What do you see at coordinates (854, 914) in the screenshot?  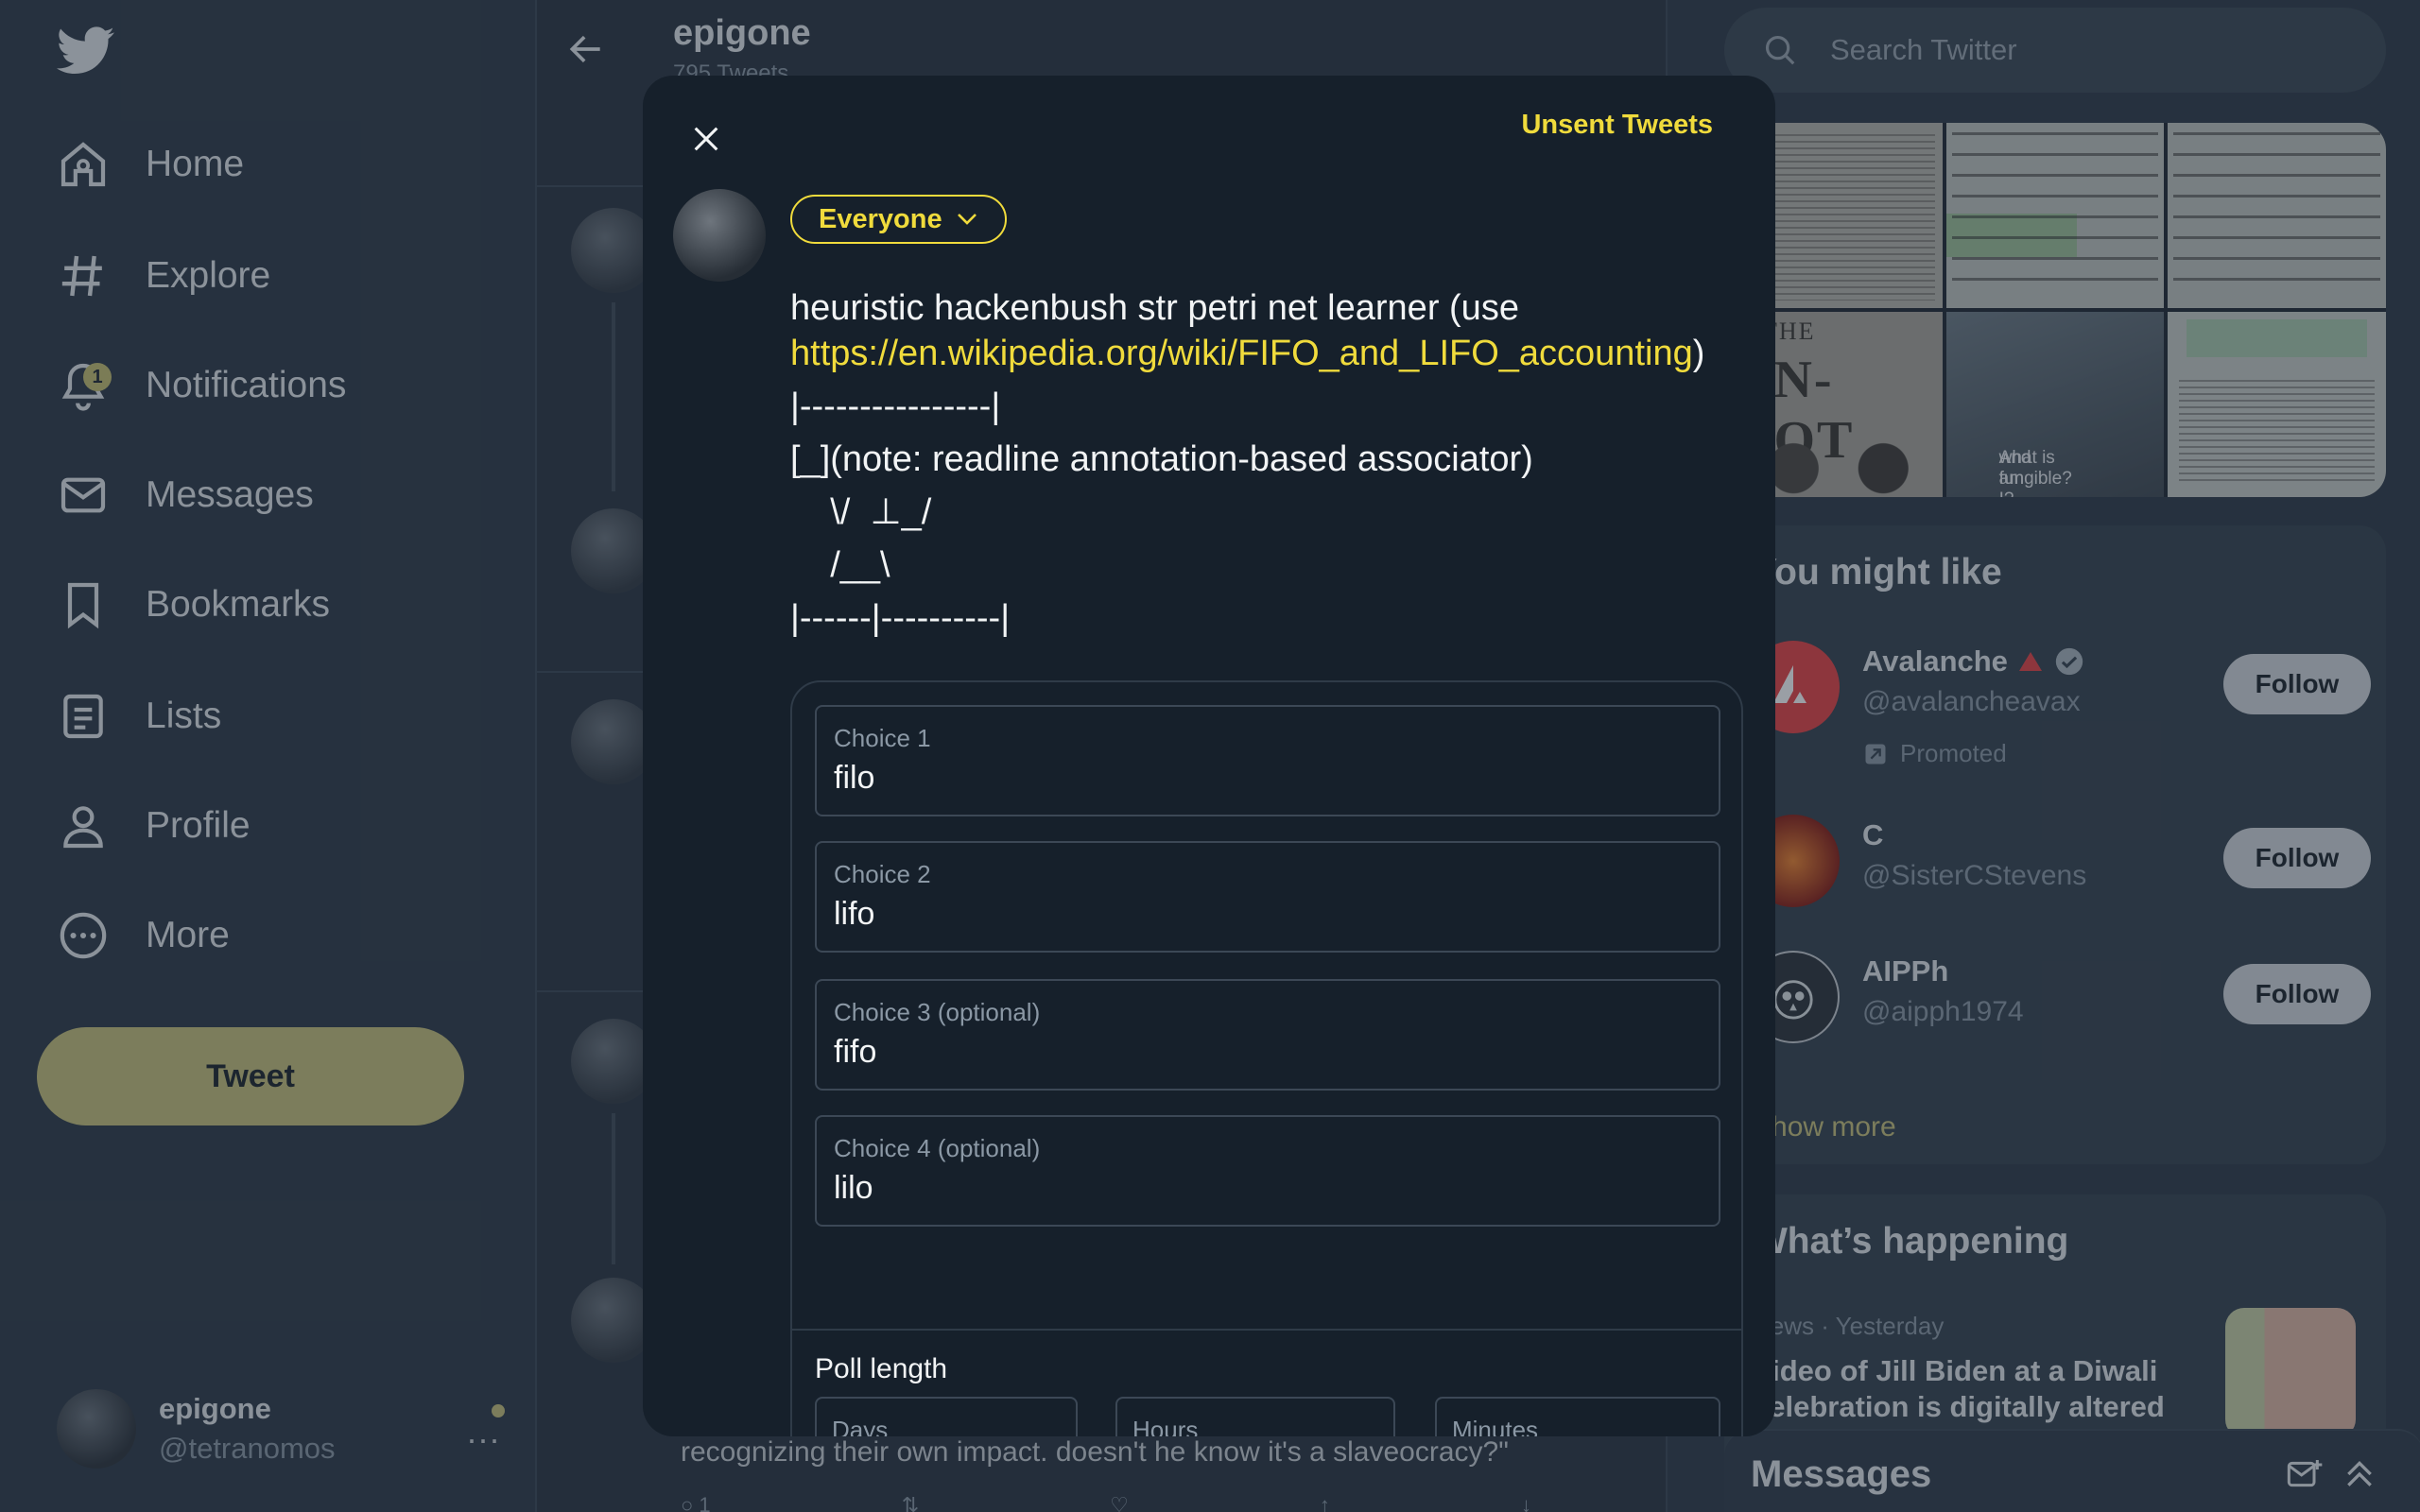 I see `poll-choice-value: lifo` at bounding box center [854, 914].